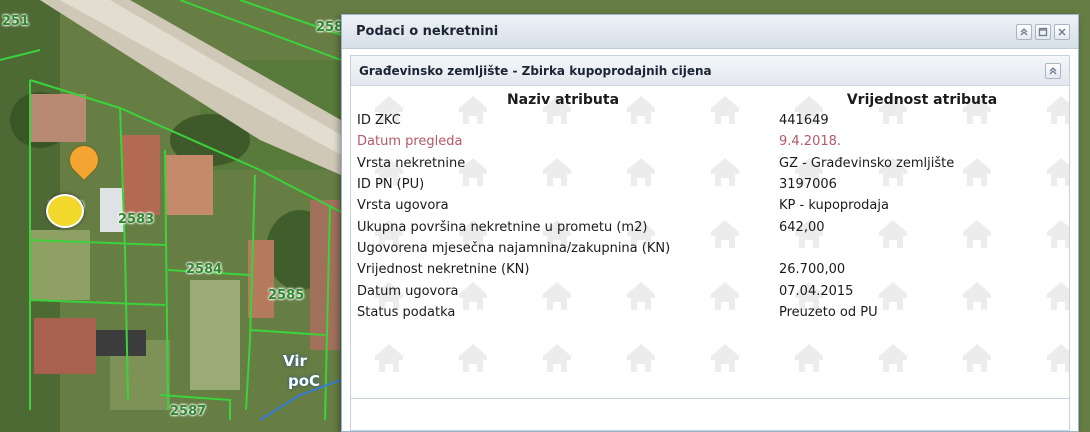 The height and width of the screenshot is (432, 1090). What do you see at coordinates (16, 21) in the screenshot?
I see `parcel-label: 251` at bounding box center [16, 21].